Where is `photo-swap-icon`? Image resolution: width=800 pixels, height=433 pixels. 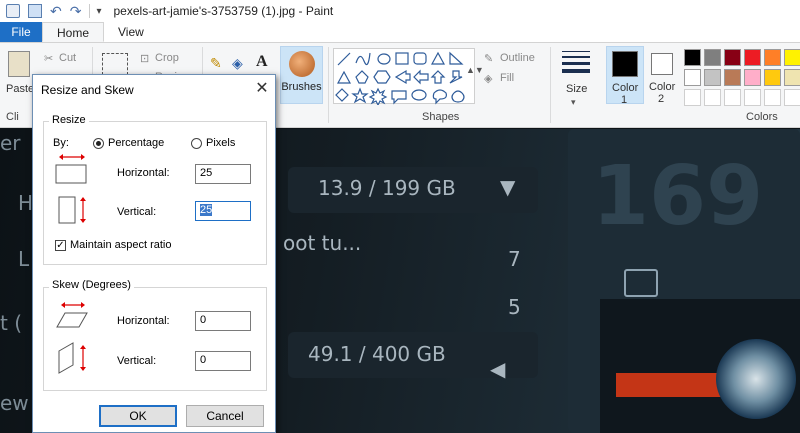 photo-swap-icon is located at coordinates (641, 283).